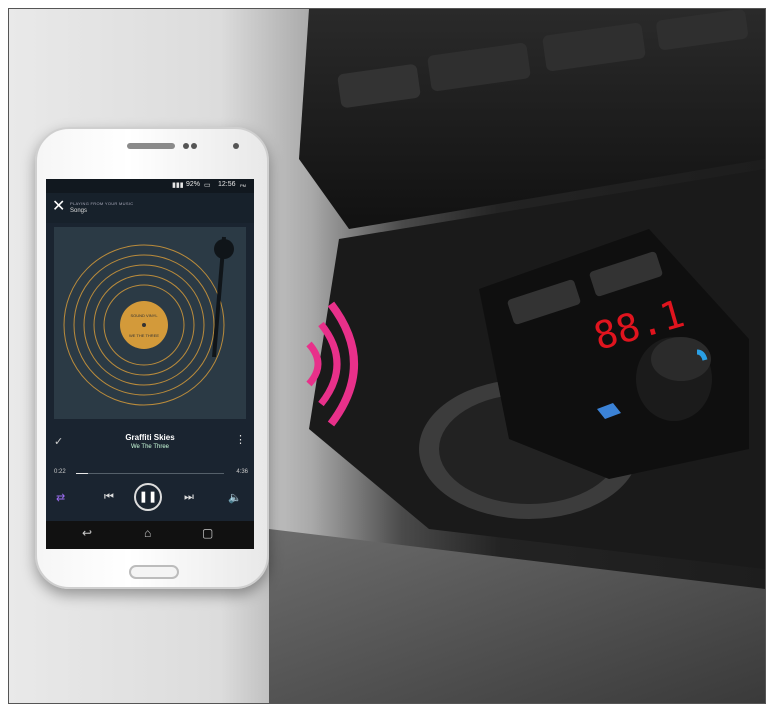 The image size is (772, 710). Describe the element at coordinates (144, 315) in the screenshot. I see `record-label-text: SOUND VINYL` at that location.